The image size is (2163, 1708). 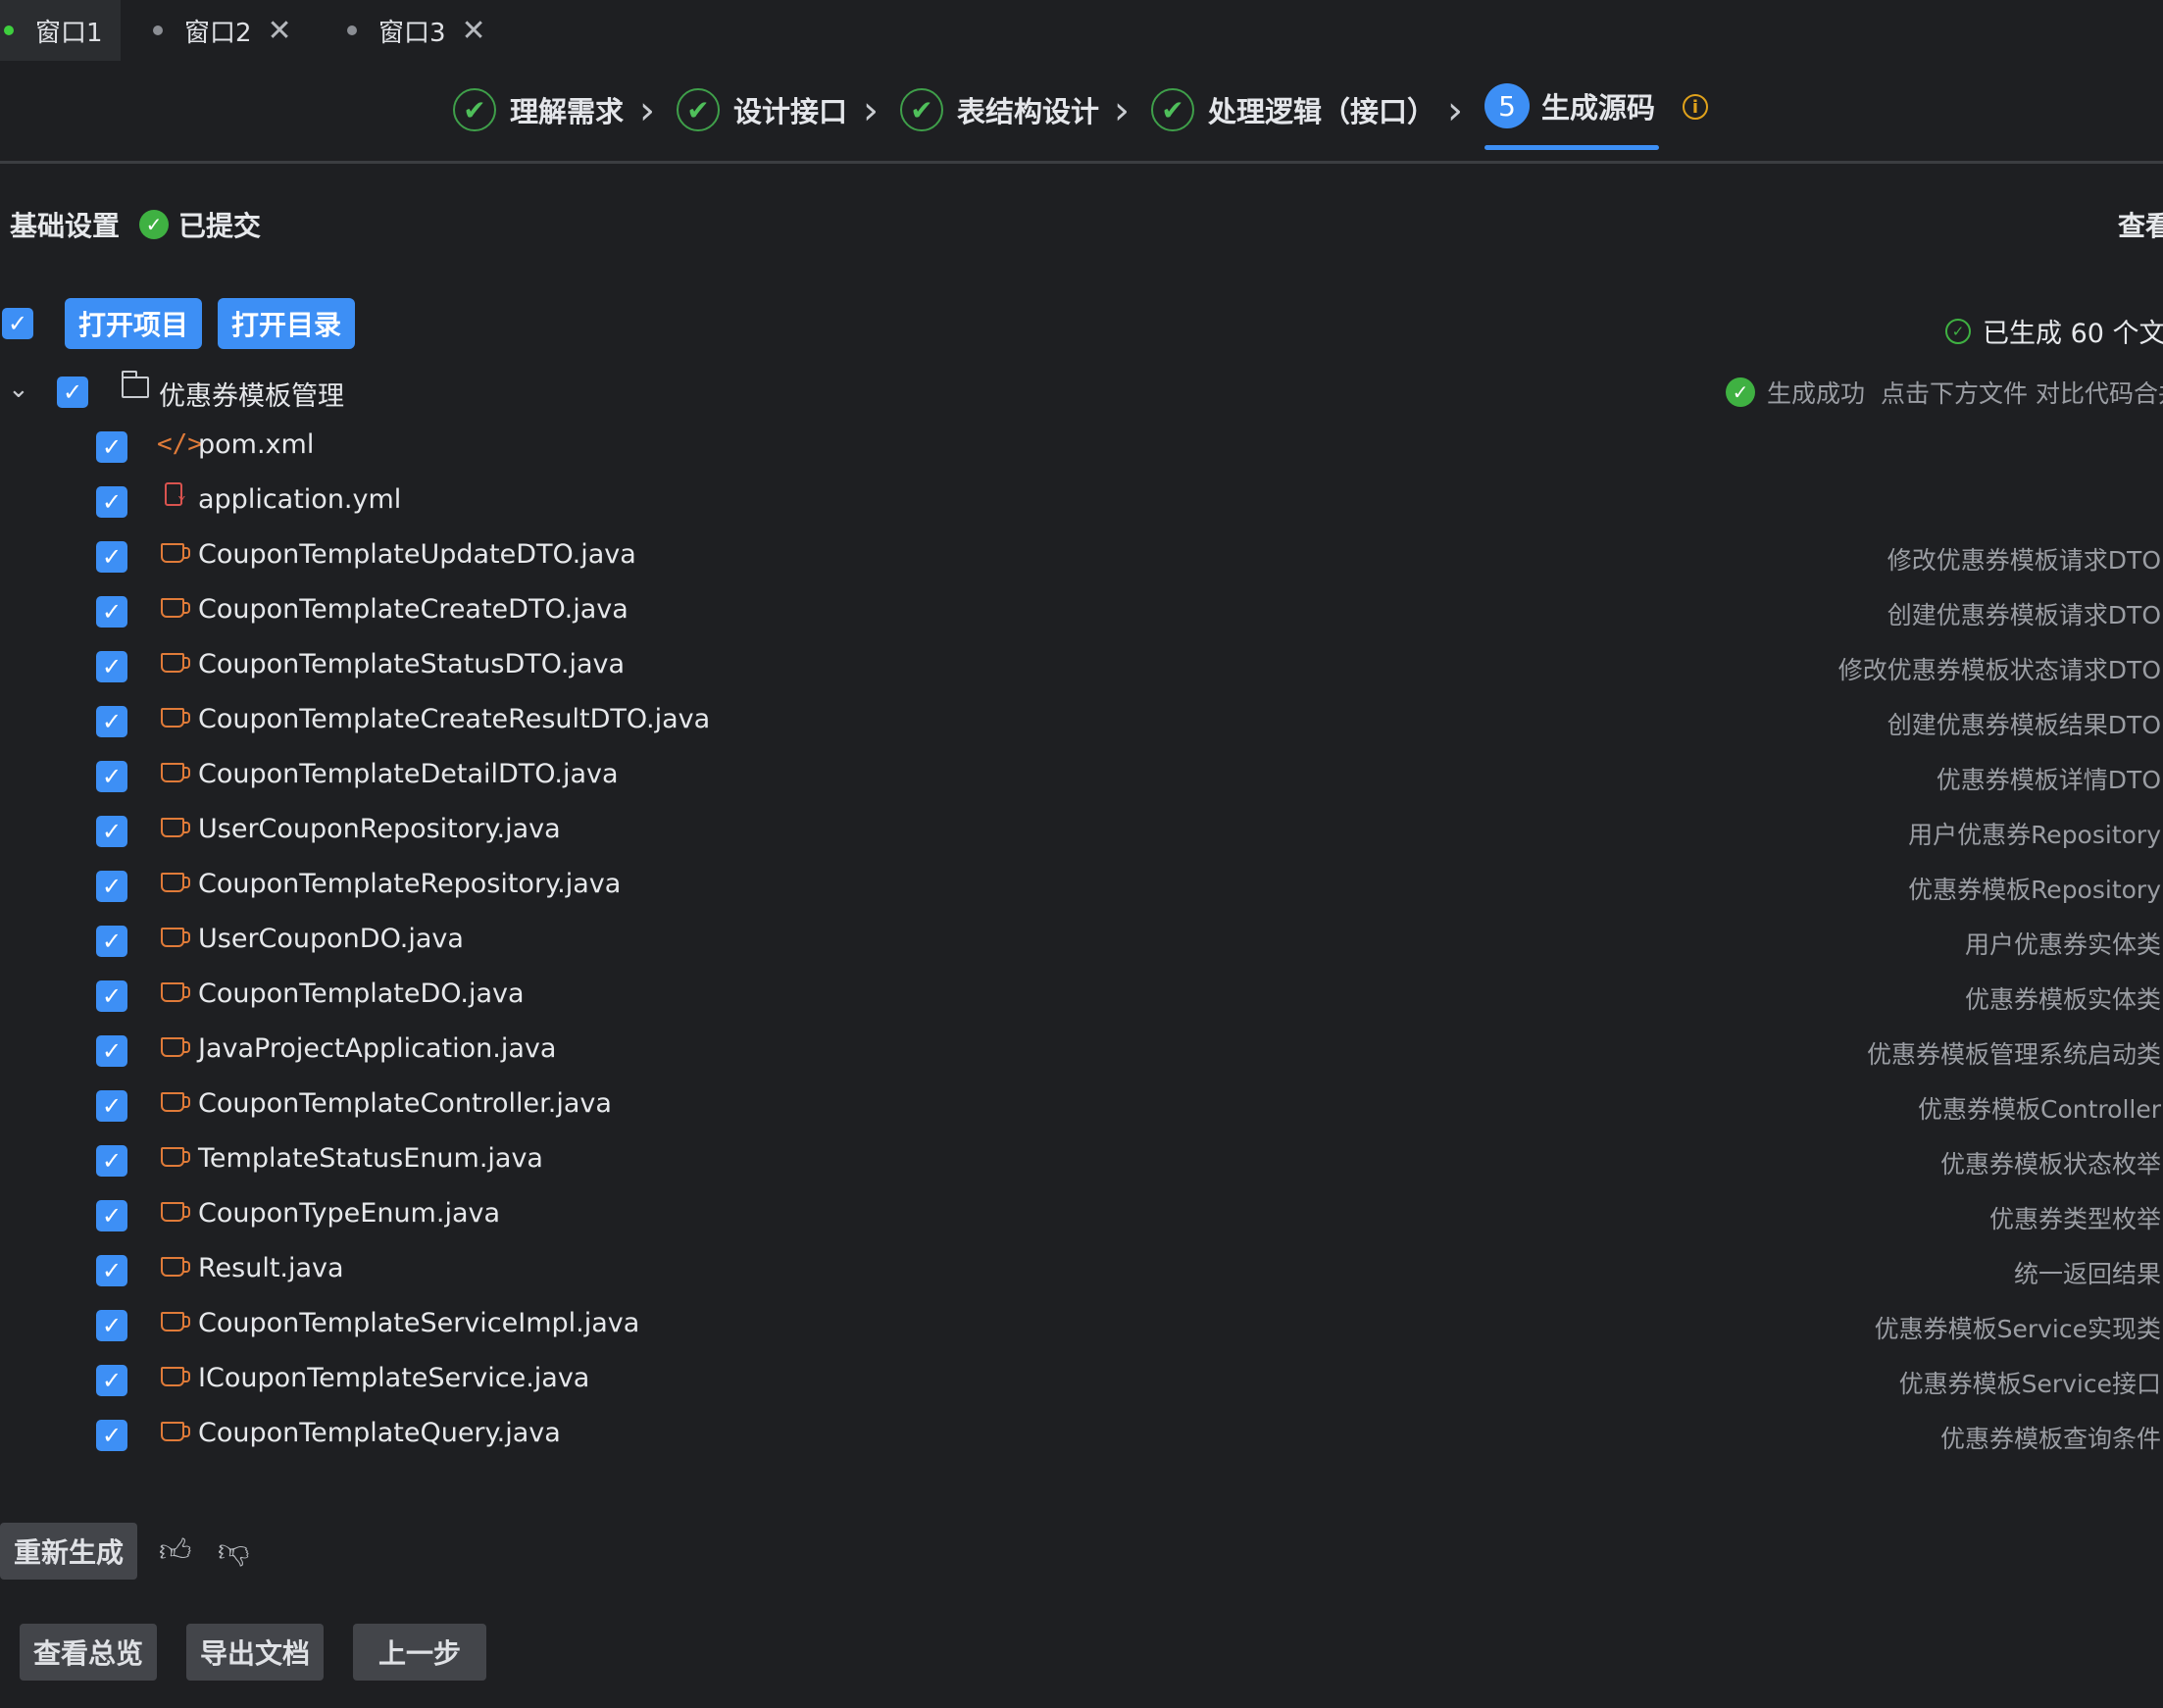 What do you see at coordinates (1081, 1473) in the screenshot?
I see `tree-folder-next: ✓` at bounding box center [1081, 1473].